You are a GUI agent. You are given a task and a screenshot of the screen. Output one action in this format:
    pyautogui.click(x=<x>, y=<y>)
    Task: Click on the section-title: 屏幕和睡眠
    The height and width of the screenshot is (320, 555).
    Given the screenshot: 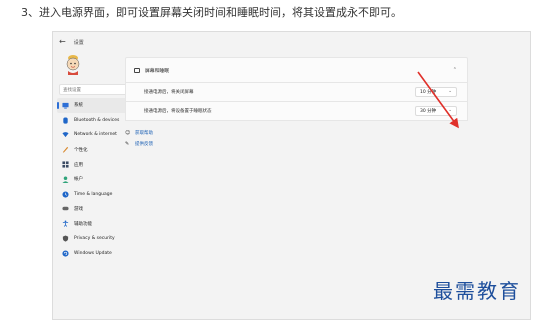 What is the action you would take?
    pyautogui.click(x=157, y=71)
    